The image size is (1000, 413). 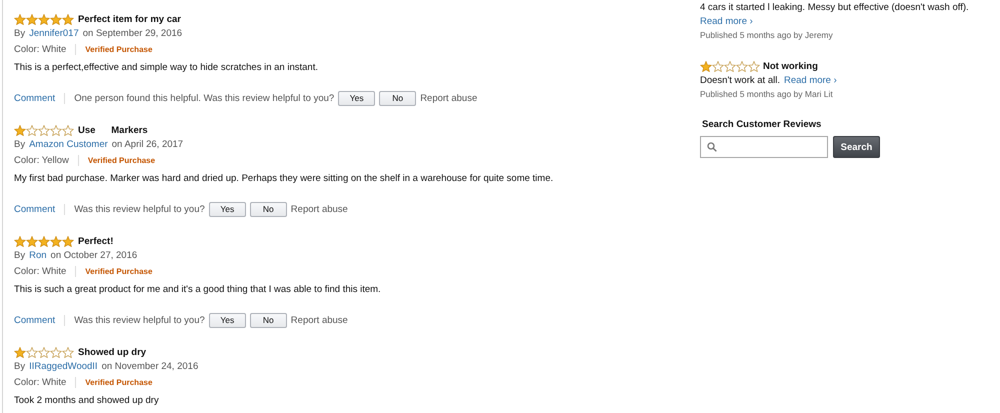 I want to click on search-field, so click(x=764, y=147).